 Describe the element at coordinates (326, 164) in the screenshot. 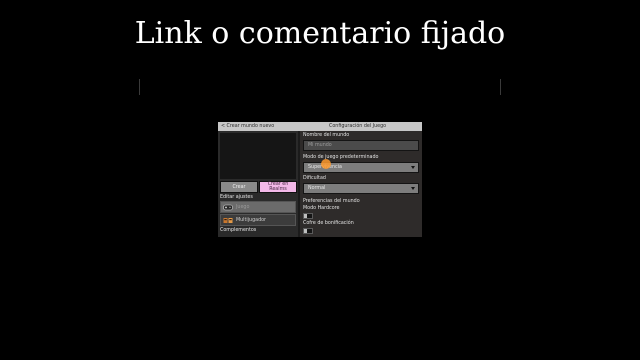

I see `tap-cursor-indicator` at that location.